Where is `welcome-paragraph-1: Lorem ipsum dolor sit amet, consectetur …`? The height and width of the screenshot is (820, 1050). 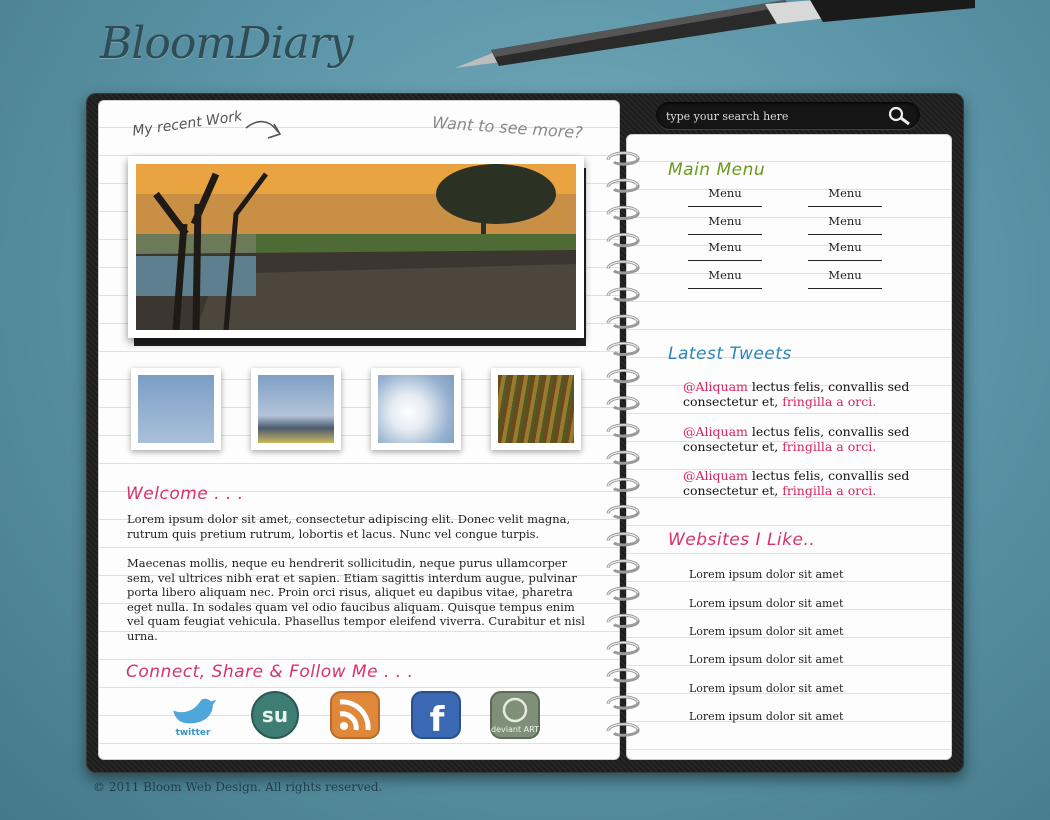 welcome-paragraph-1: Lorem ipsum dolor sit amet, consectetur … is located at coordinates (349, 526).